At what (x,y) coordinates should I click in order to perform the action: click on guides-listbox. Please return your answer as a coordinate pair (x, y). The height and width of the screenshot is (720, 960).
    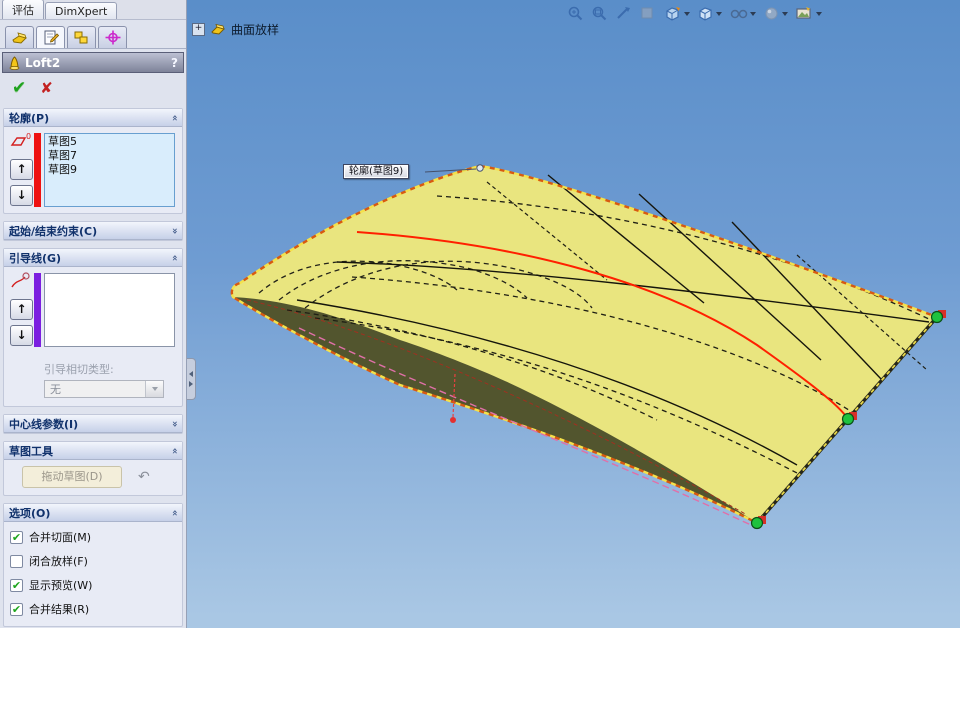
    Looking at the image, I should click on (109, 310).